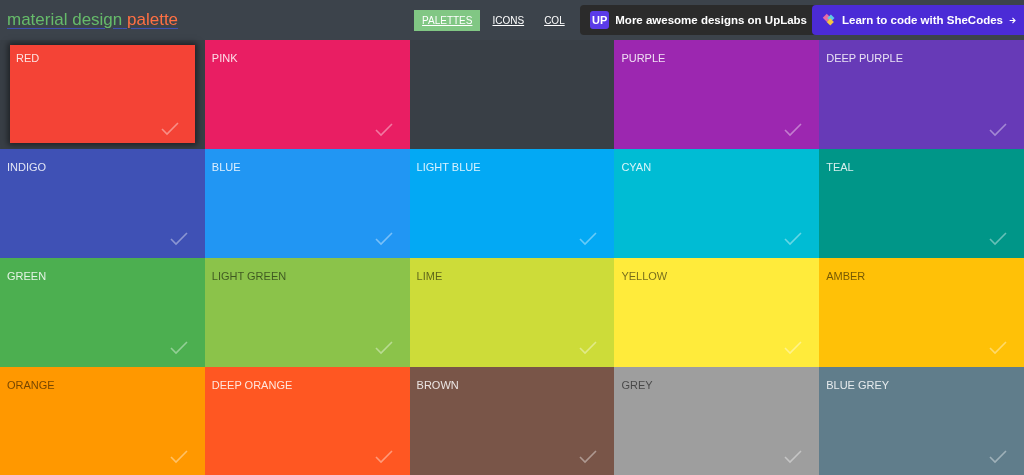  I want to click on color-swatch: GREEN, so click(102, 312).